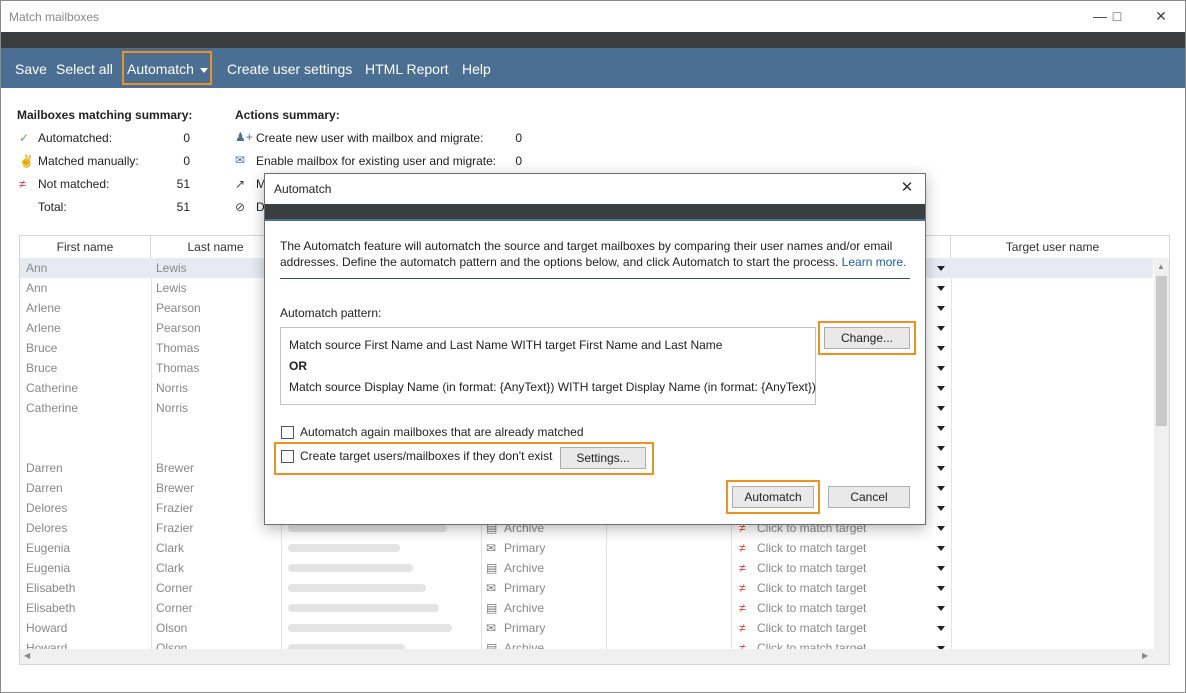 Image resolution: width=1186 pixels, height=693 pixels. I want to click on not-equal-icon: ≠, so click(22, 184).